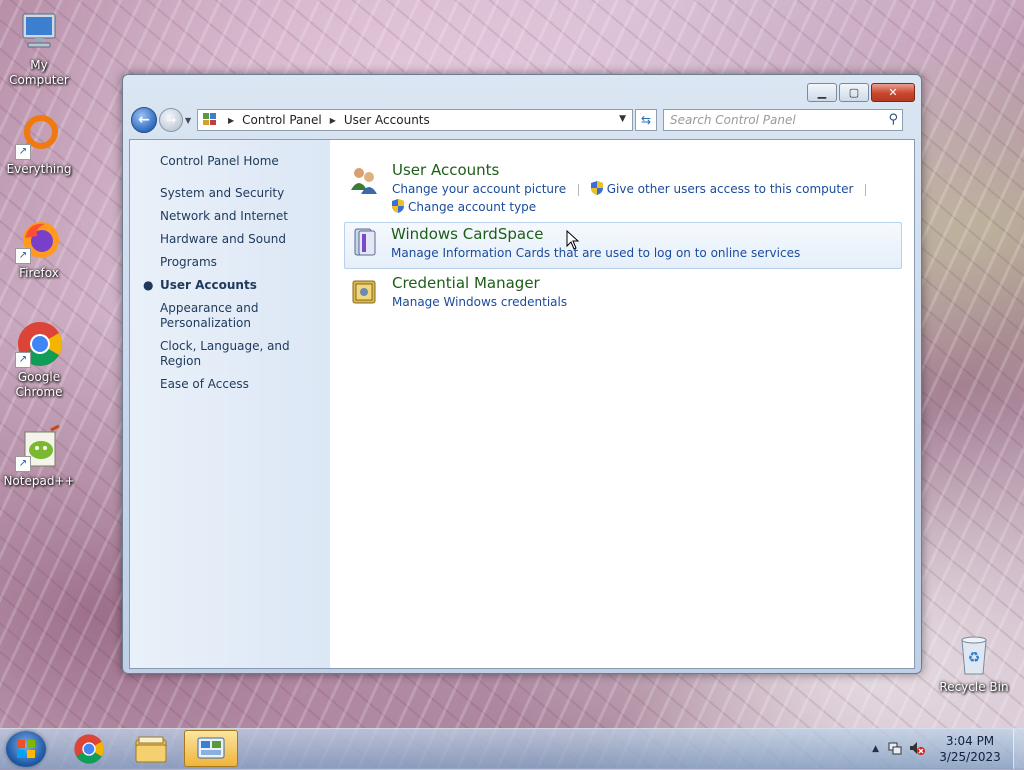 The height and width of the screenshot is (770, 1024). I want to click on category-clock-language-and-region: Clock, Language, and Region, so click(245, 354).